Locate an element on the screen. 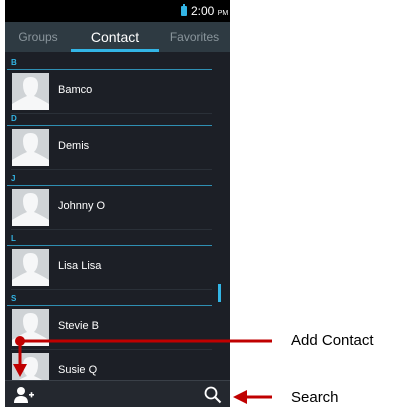 The height and width of the screenshot is (407, 396). add-contact-arrow is located at coordinates (142, 356).